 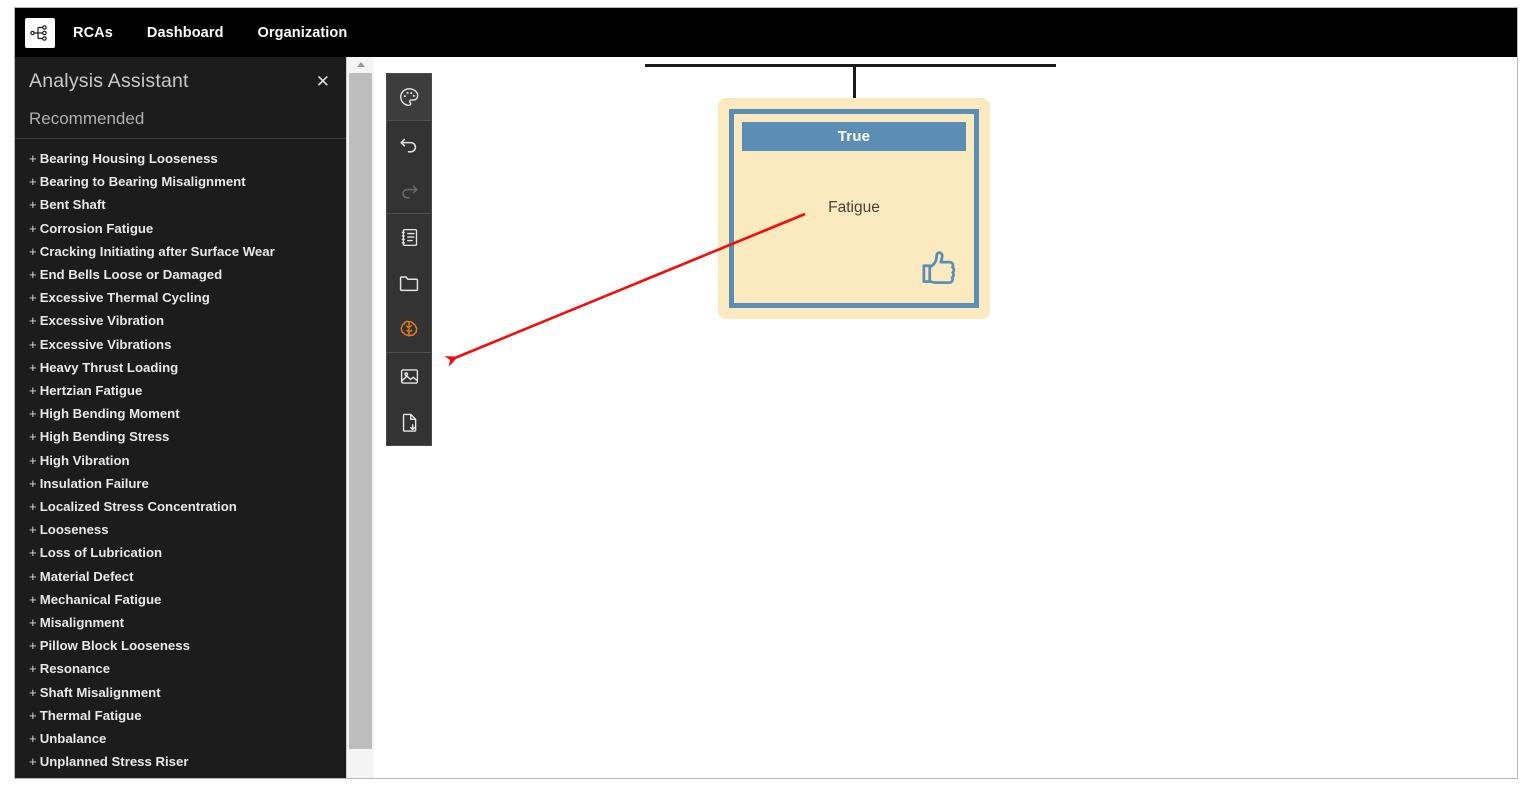 I want to click on connector-line-horizontal, so click(x=850, y=65).